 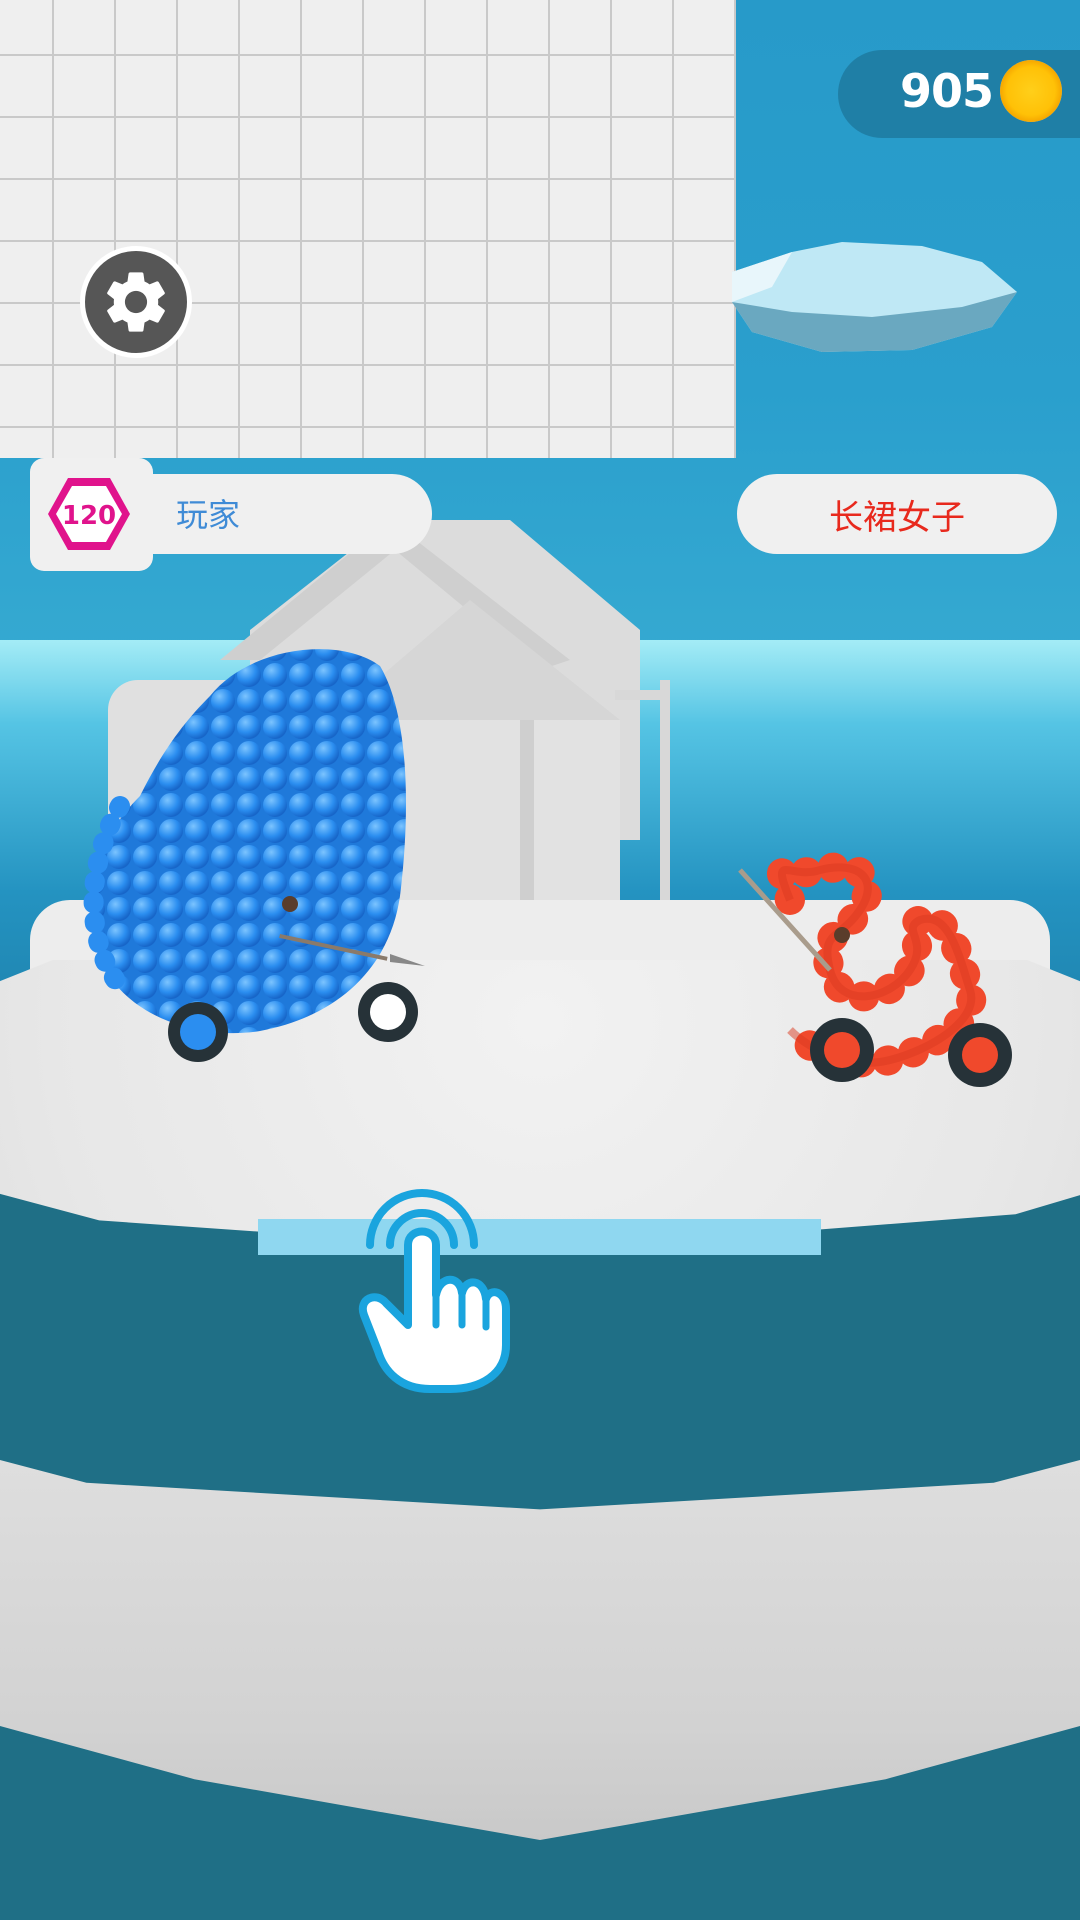 I want to click on settings-button, so click(x=136, y=302).